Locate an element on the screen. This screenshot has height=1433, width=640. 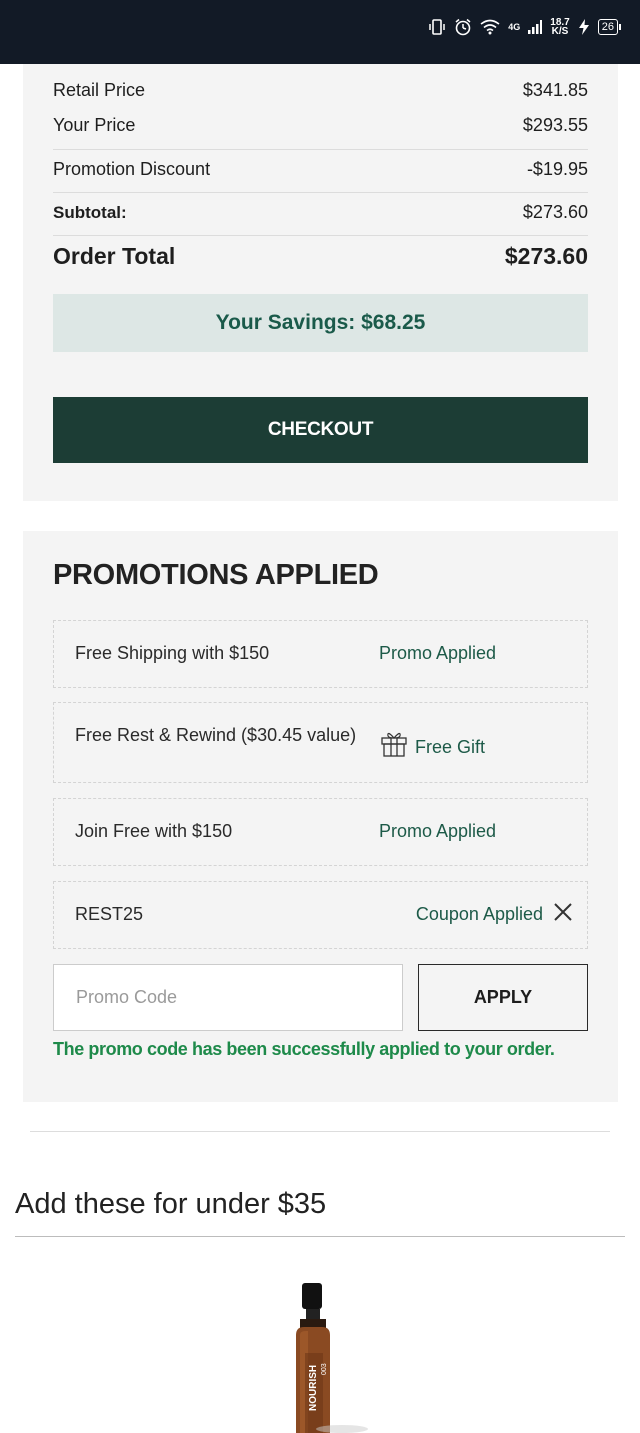
wifi-icon is located at coordinates (490, 27).